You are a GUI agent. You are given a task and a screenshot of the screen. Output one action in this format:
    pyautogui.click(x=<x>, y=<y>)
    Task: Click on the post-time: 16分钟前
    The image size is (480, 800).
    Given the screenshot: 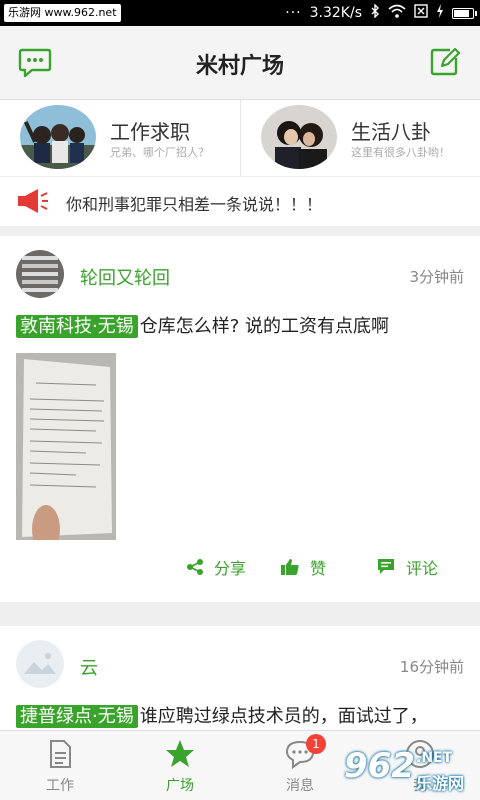 What is the action you would take?
    pyautogui.click(x=431, y=667)
    